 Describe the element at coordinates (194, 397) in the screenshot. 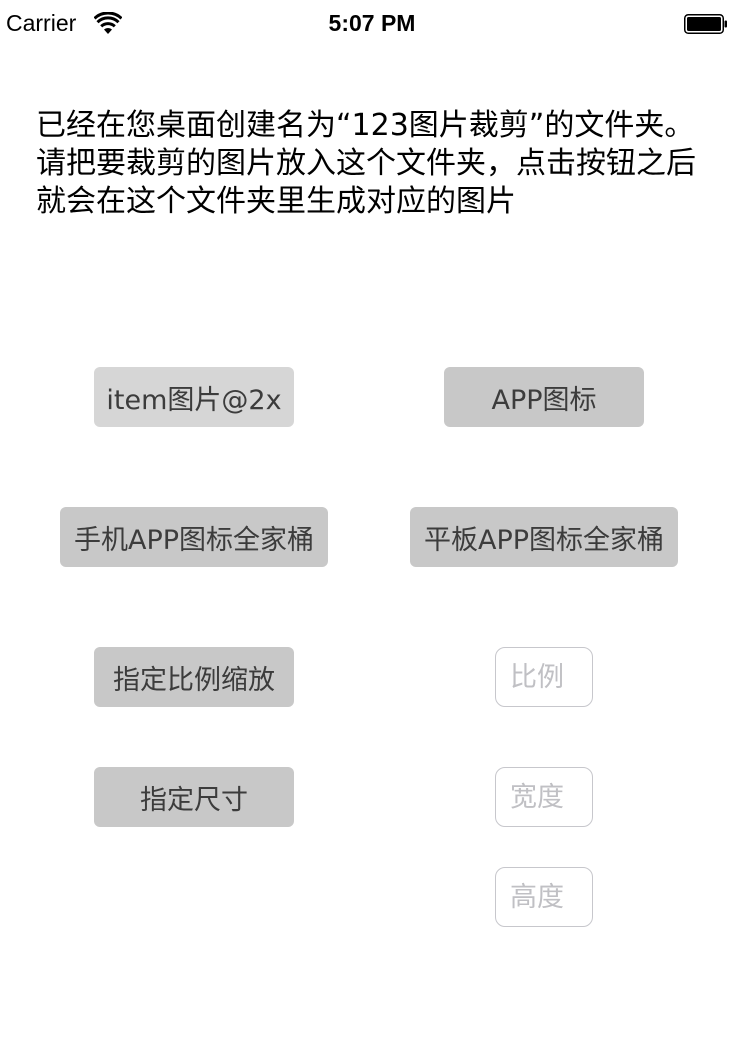

I see `item-2x-button: item图片@2x` at that location.